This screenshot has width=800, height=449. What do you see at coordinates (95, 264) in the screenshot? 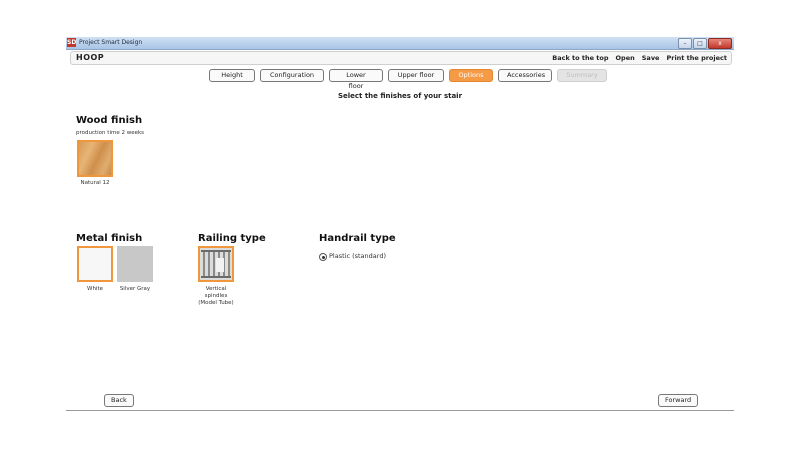
I see `metal-swatch-white` at bounding box center [95, 264].